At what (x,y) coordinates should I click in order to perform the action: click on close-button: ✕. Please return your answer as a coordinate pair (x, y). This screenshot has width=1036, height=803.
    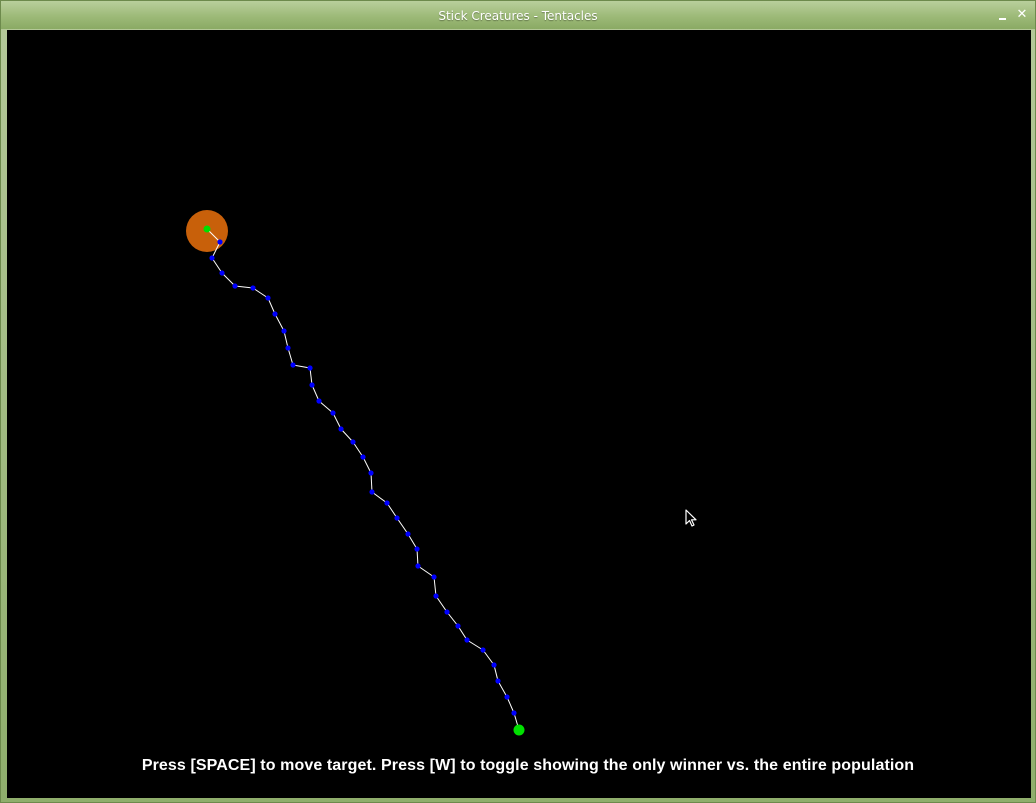
    Looking at the image, I should click on (1022, 15).